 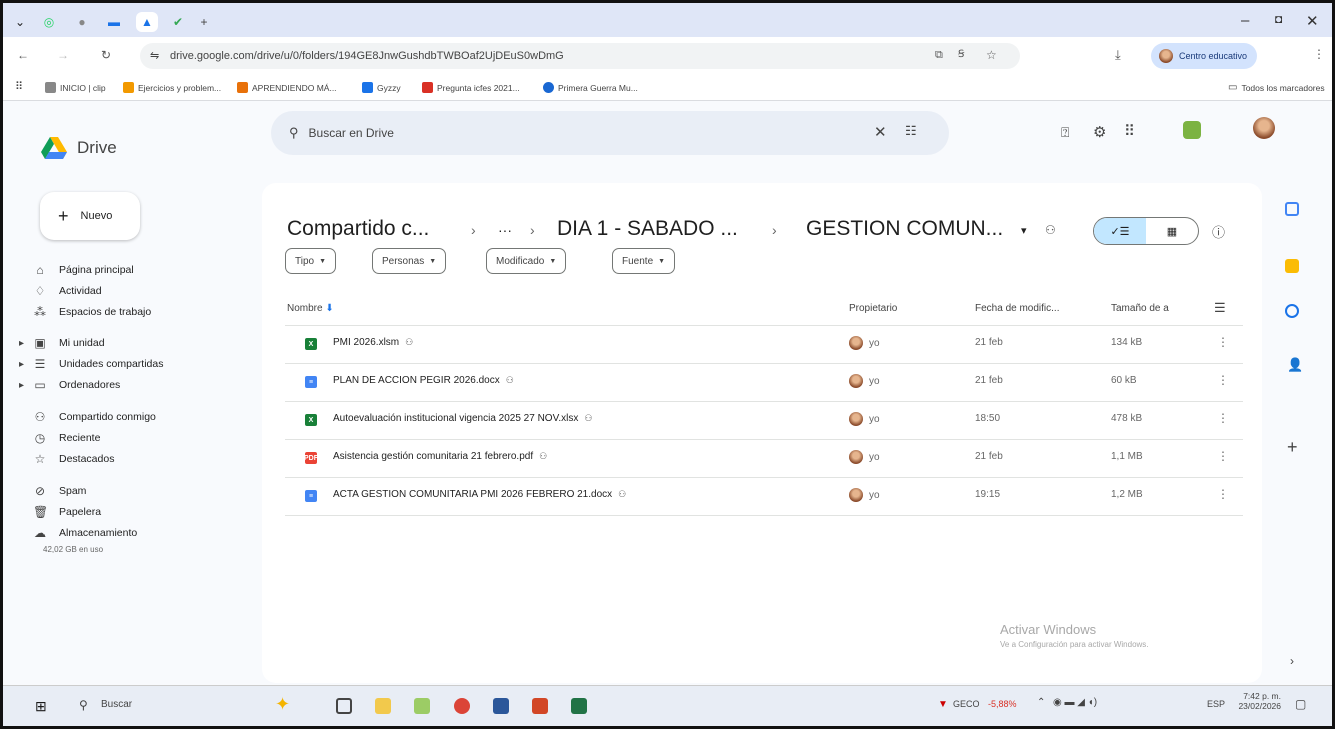 I want to click on tab-drive-icon: ▲, so click(x=147, y=22).